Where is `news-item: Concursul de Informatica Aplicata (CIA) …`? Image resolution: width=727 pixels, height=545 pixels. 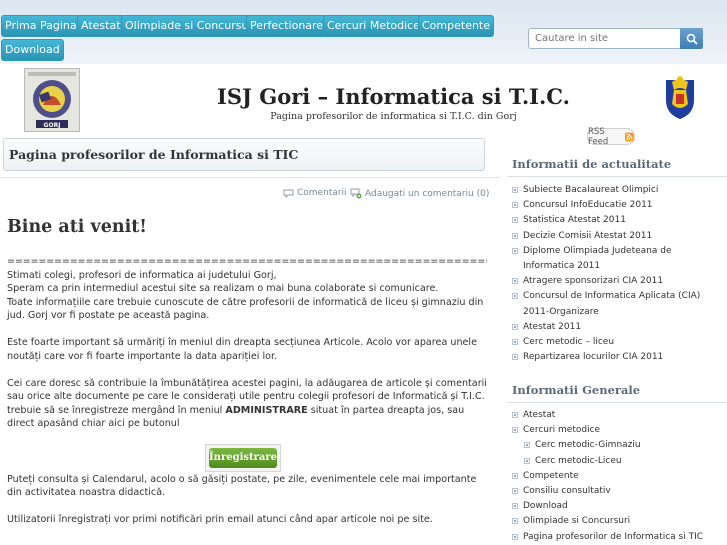 news-item: Concursul de Informatica Aplicata (CIA) … is located at coordinates (616, 304).